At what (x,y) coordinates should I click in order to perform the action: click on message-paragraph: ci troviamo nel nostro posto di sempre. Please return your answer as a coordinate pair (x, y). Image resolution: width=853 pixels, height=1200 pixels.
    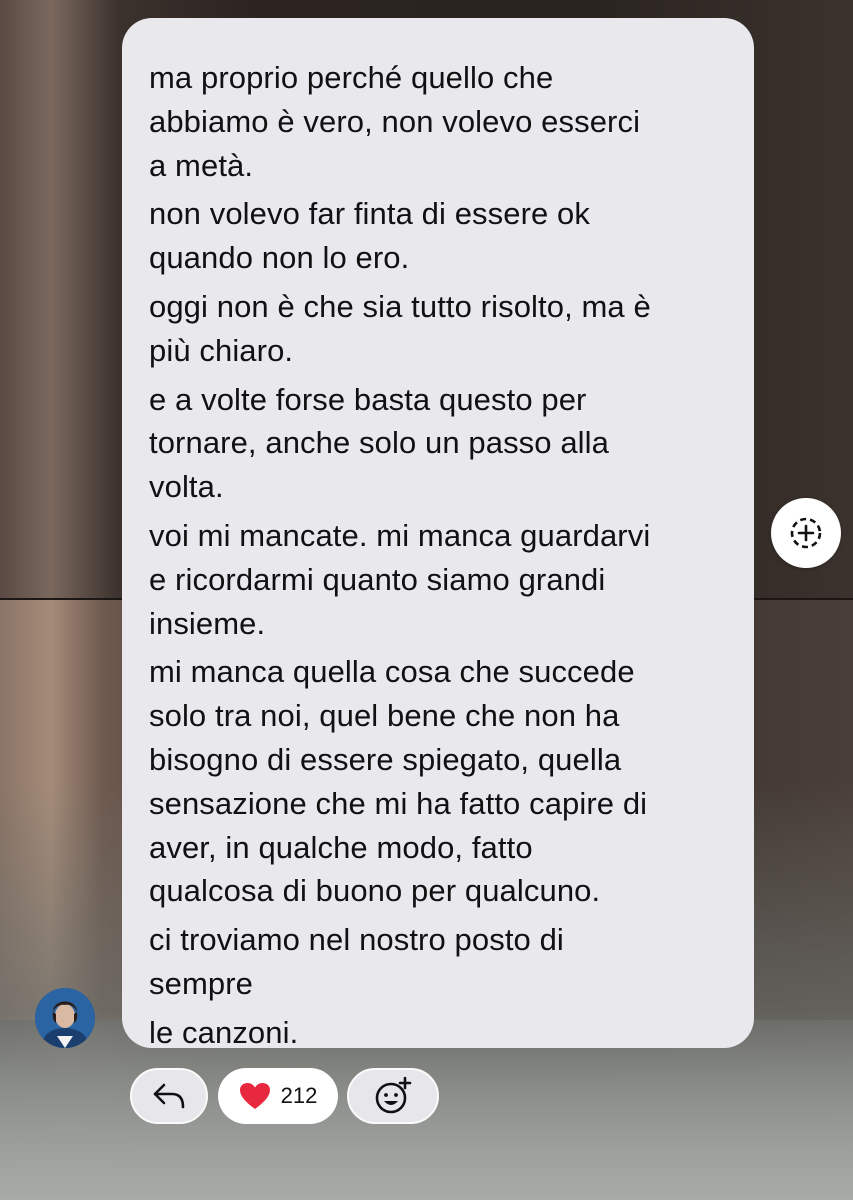
    Looking at the image, I should click on (440, 962).